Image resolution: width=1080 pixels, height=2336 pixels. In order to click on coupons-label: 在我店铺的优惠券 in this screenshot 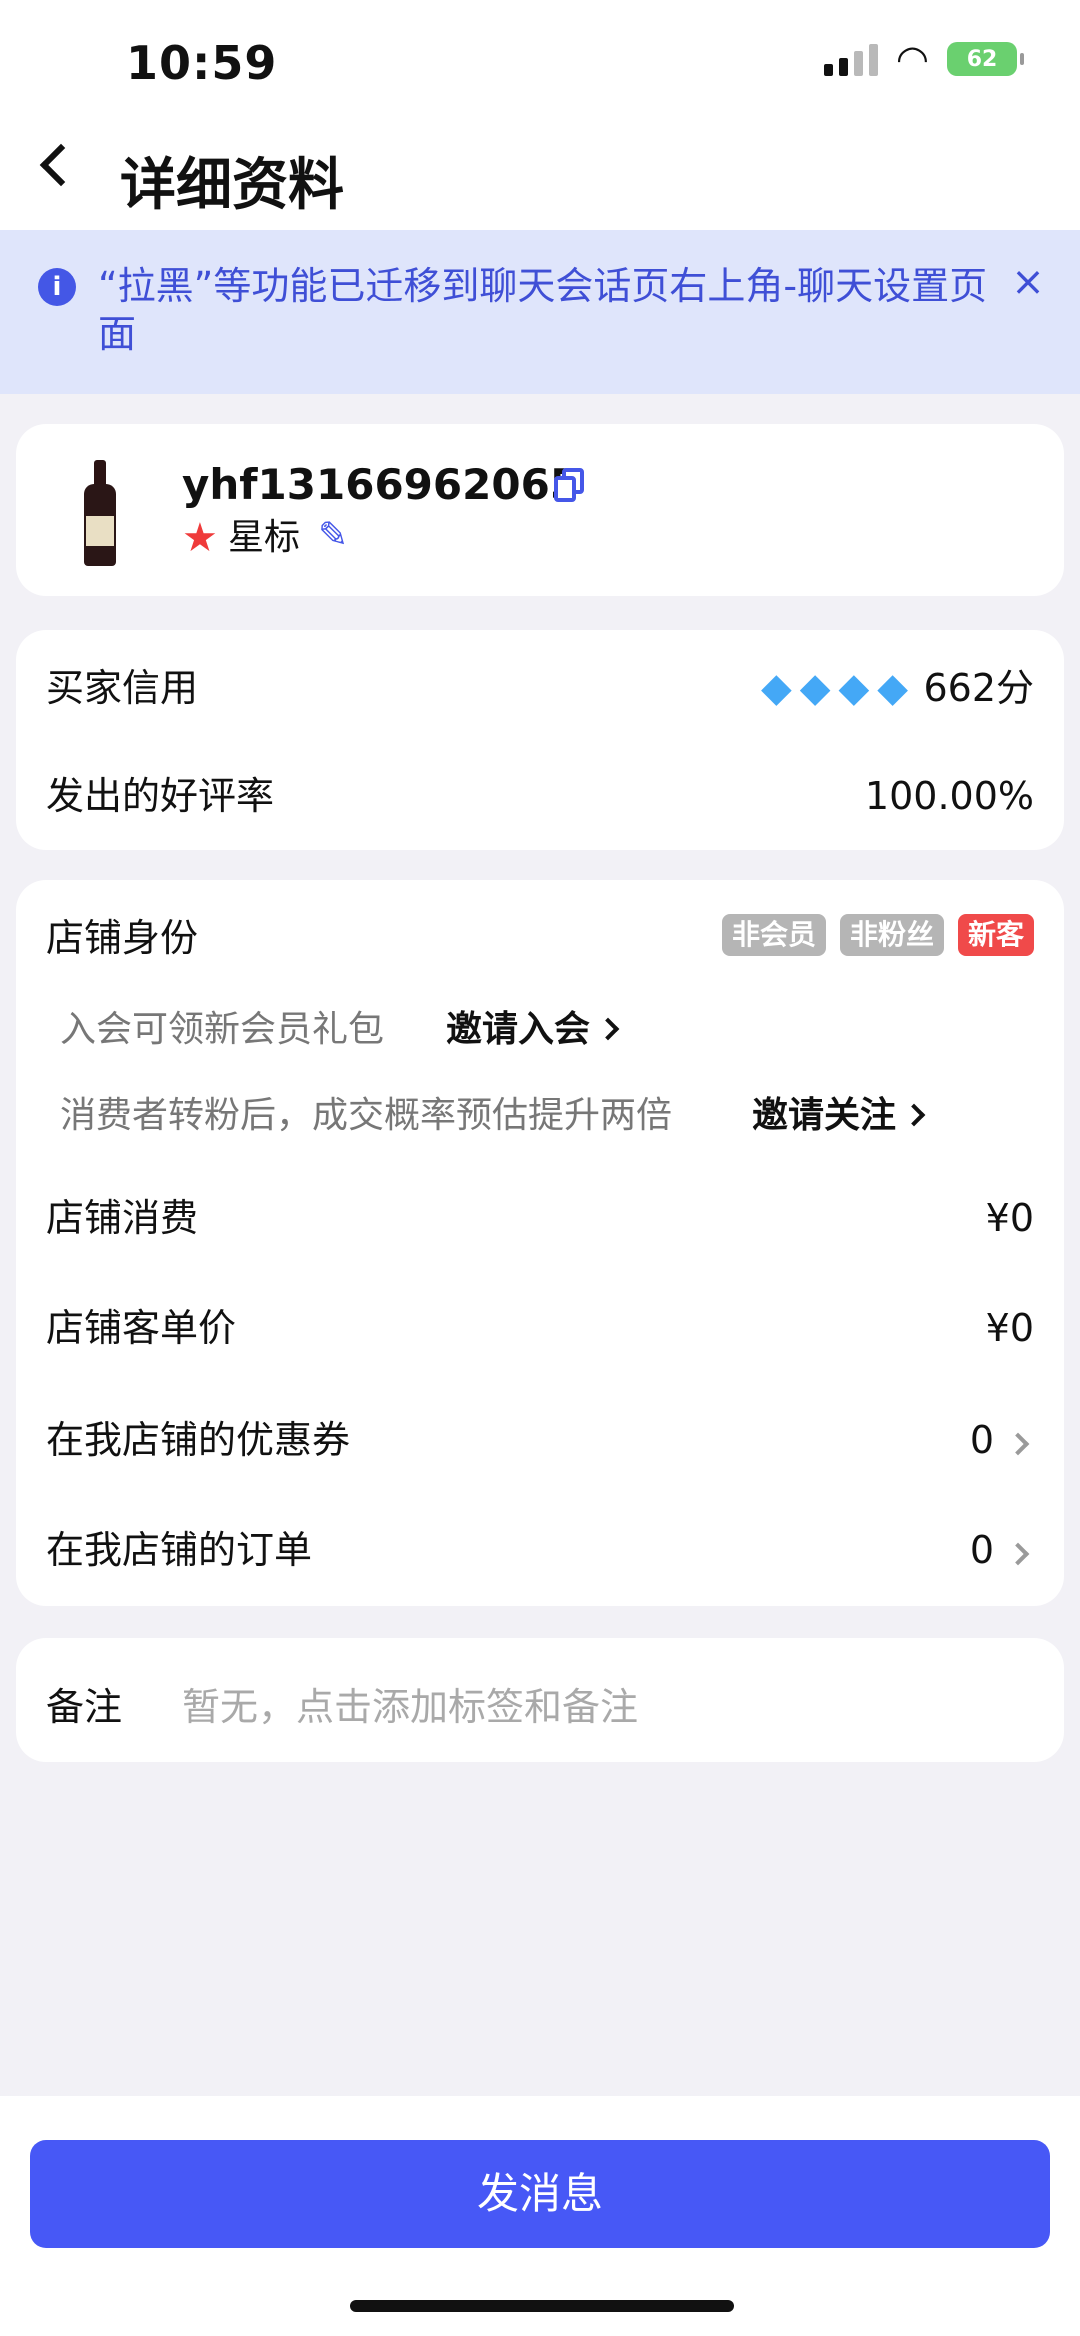, I will do `click(198, 1440)`.